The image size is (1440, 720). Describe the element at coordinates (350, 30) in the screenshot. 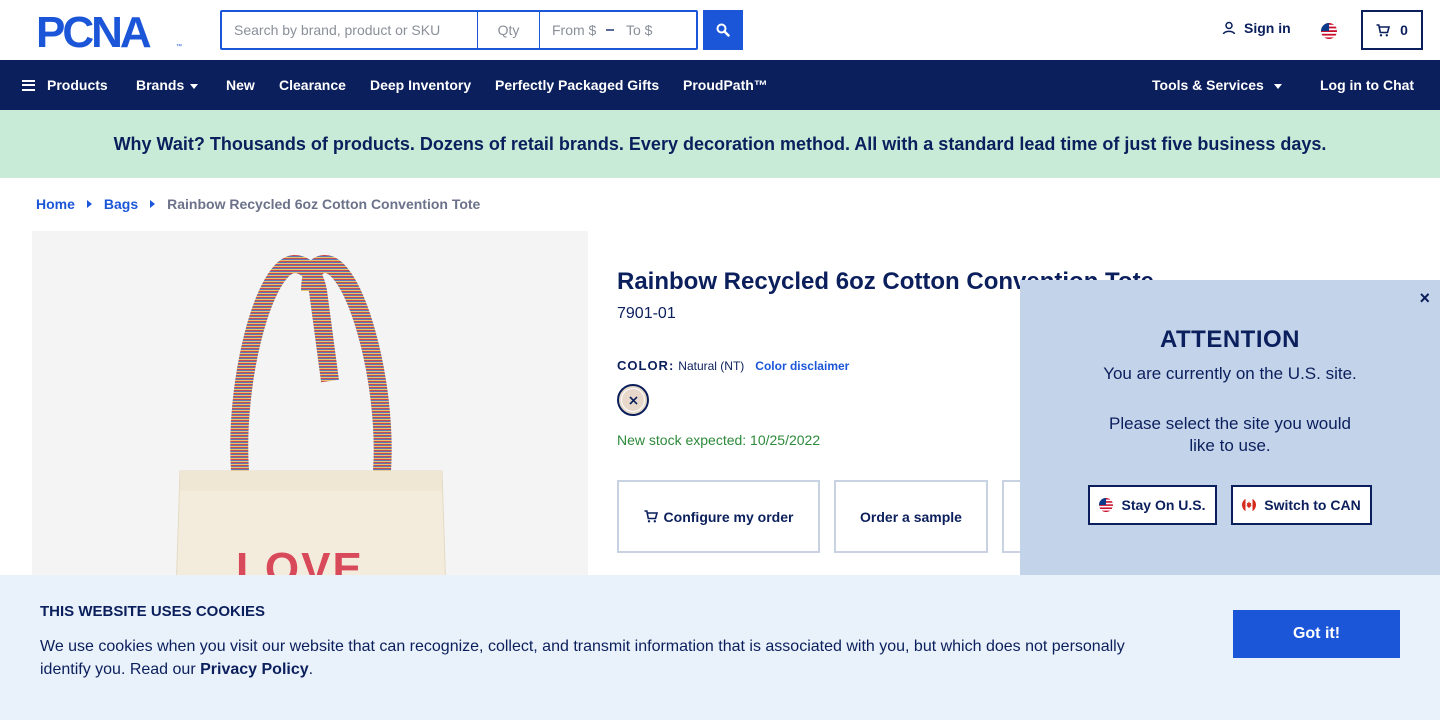

I see `search-input` at that location.